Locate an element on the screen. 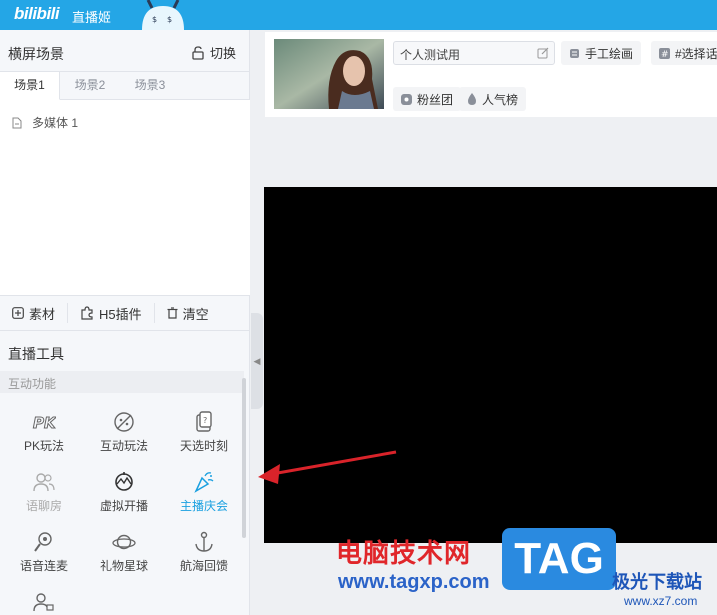 The height and width of the screenshot is (615, 717). tool-label: PK玩法 is located at coordinates (43, 446).